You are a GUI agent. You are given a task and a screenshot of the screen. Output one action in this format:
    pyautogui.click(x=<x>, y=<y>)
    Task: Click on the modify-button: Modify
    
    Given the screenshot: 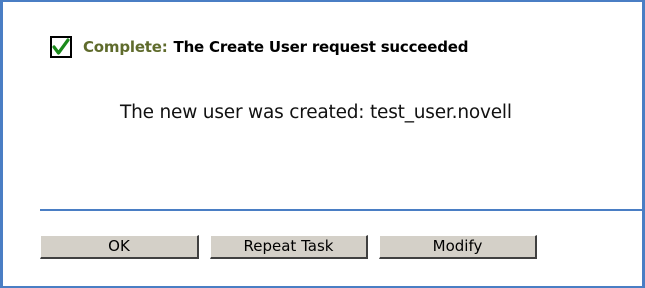 What is the action you would take?
    pyautogui.click(x=458, y=247)
    